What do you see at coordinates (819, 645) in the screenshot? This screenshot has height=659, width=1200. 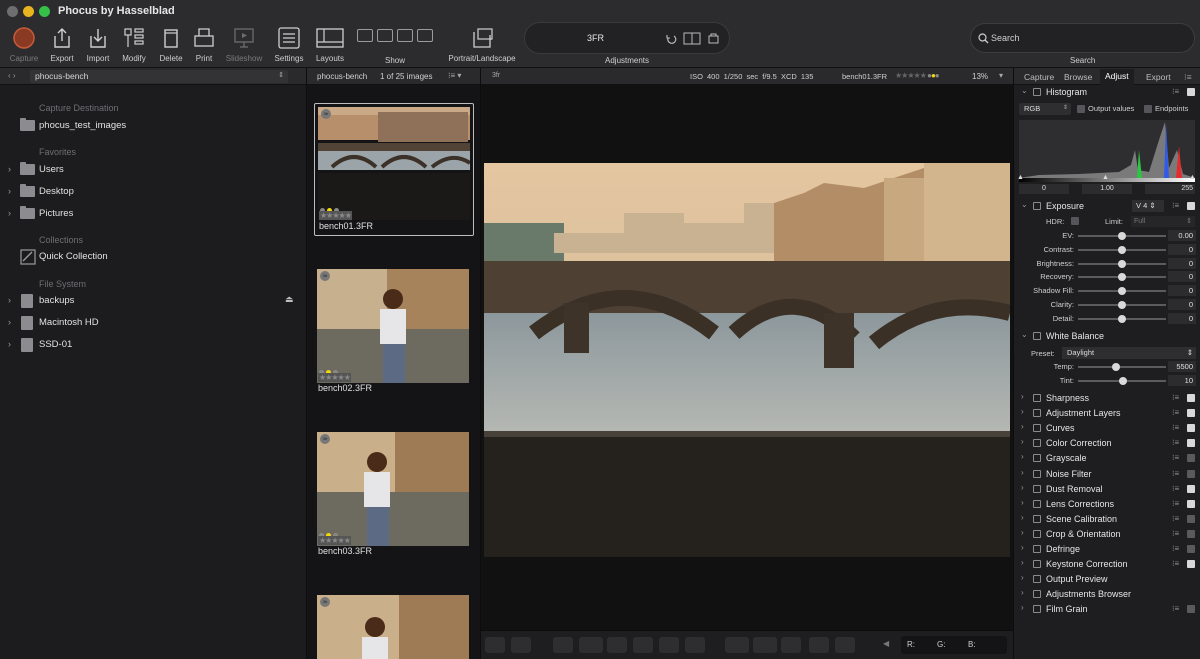 I see `grid-overlay-button` at bounding box center [819, 645].